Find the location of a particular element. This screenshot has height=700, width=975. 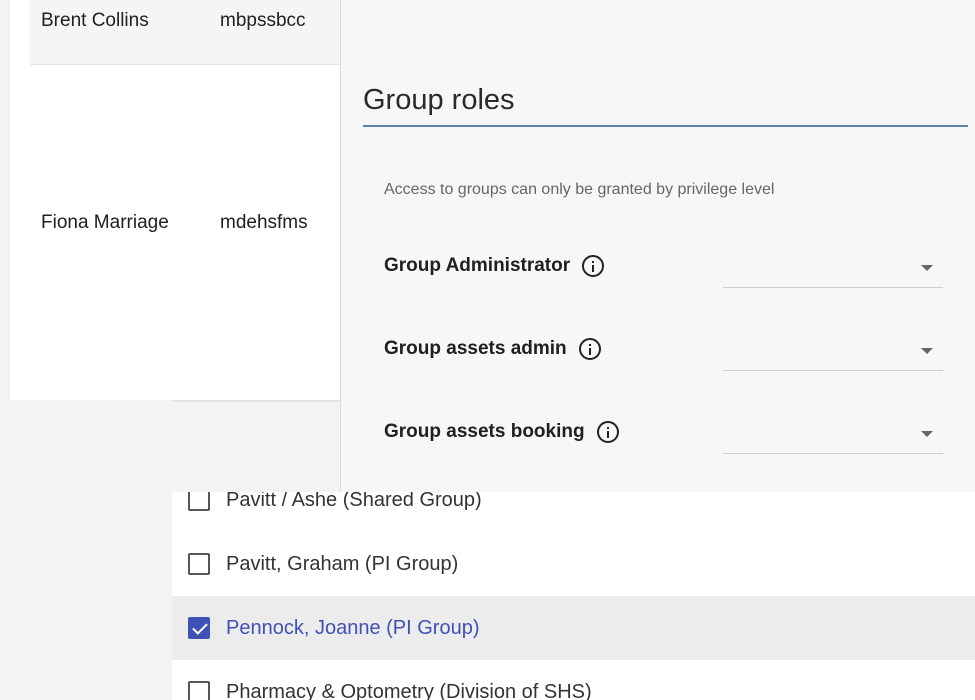

user-id: mdehsfms is located at coordinates (264, 222).